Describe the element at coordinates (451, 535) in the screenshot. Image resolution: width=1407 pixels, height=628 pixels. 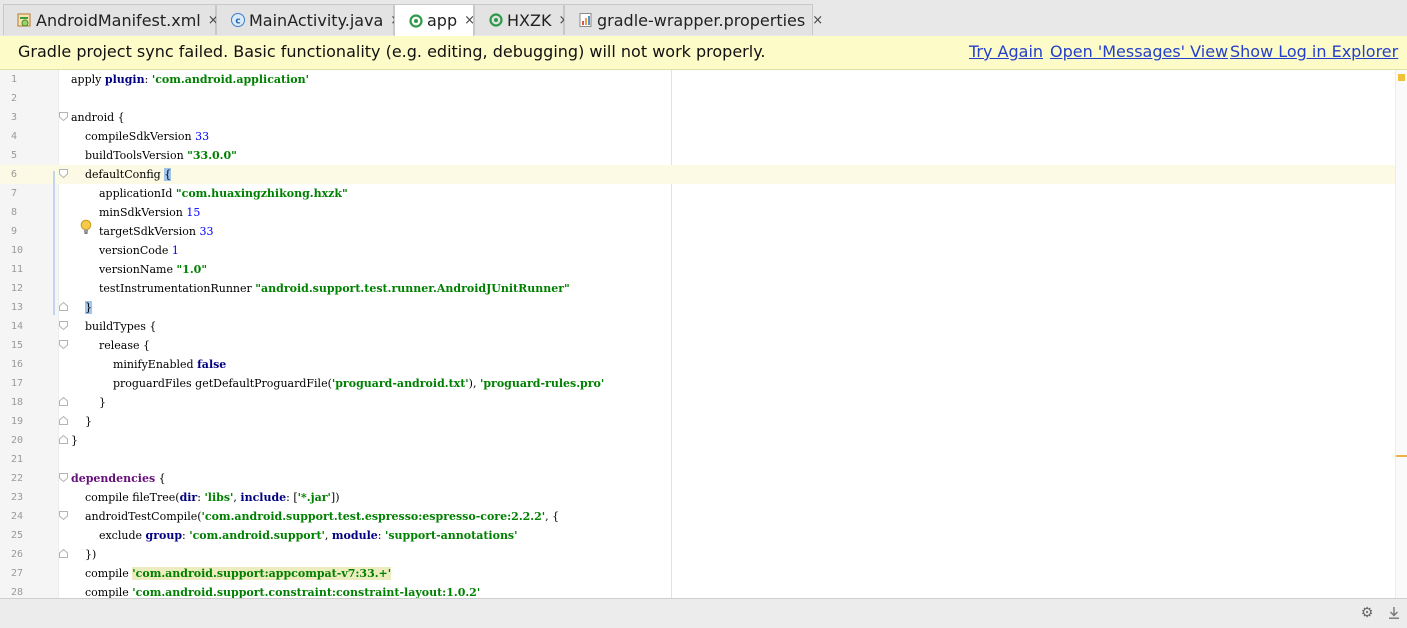
I see `code-token: 'support-annotations'` at that location.